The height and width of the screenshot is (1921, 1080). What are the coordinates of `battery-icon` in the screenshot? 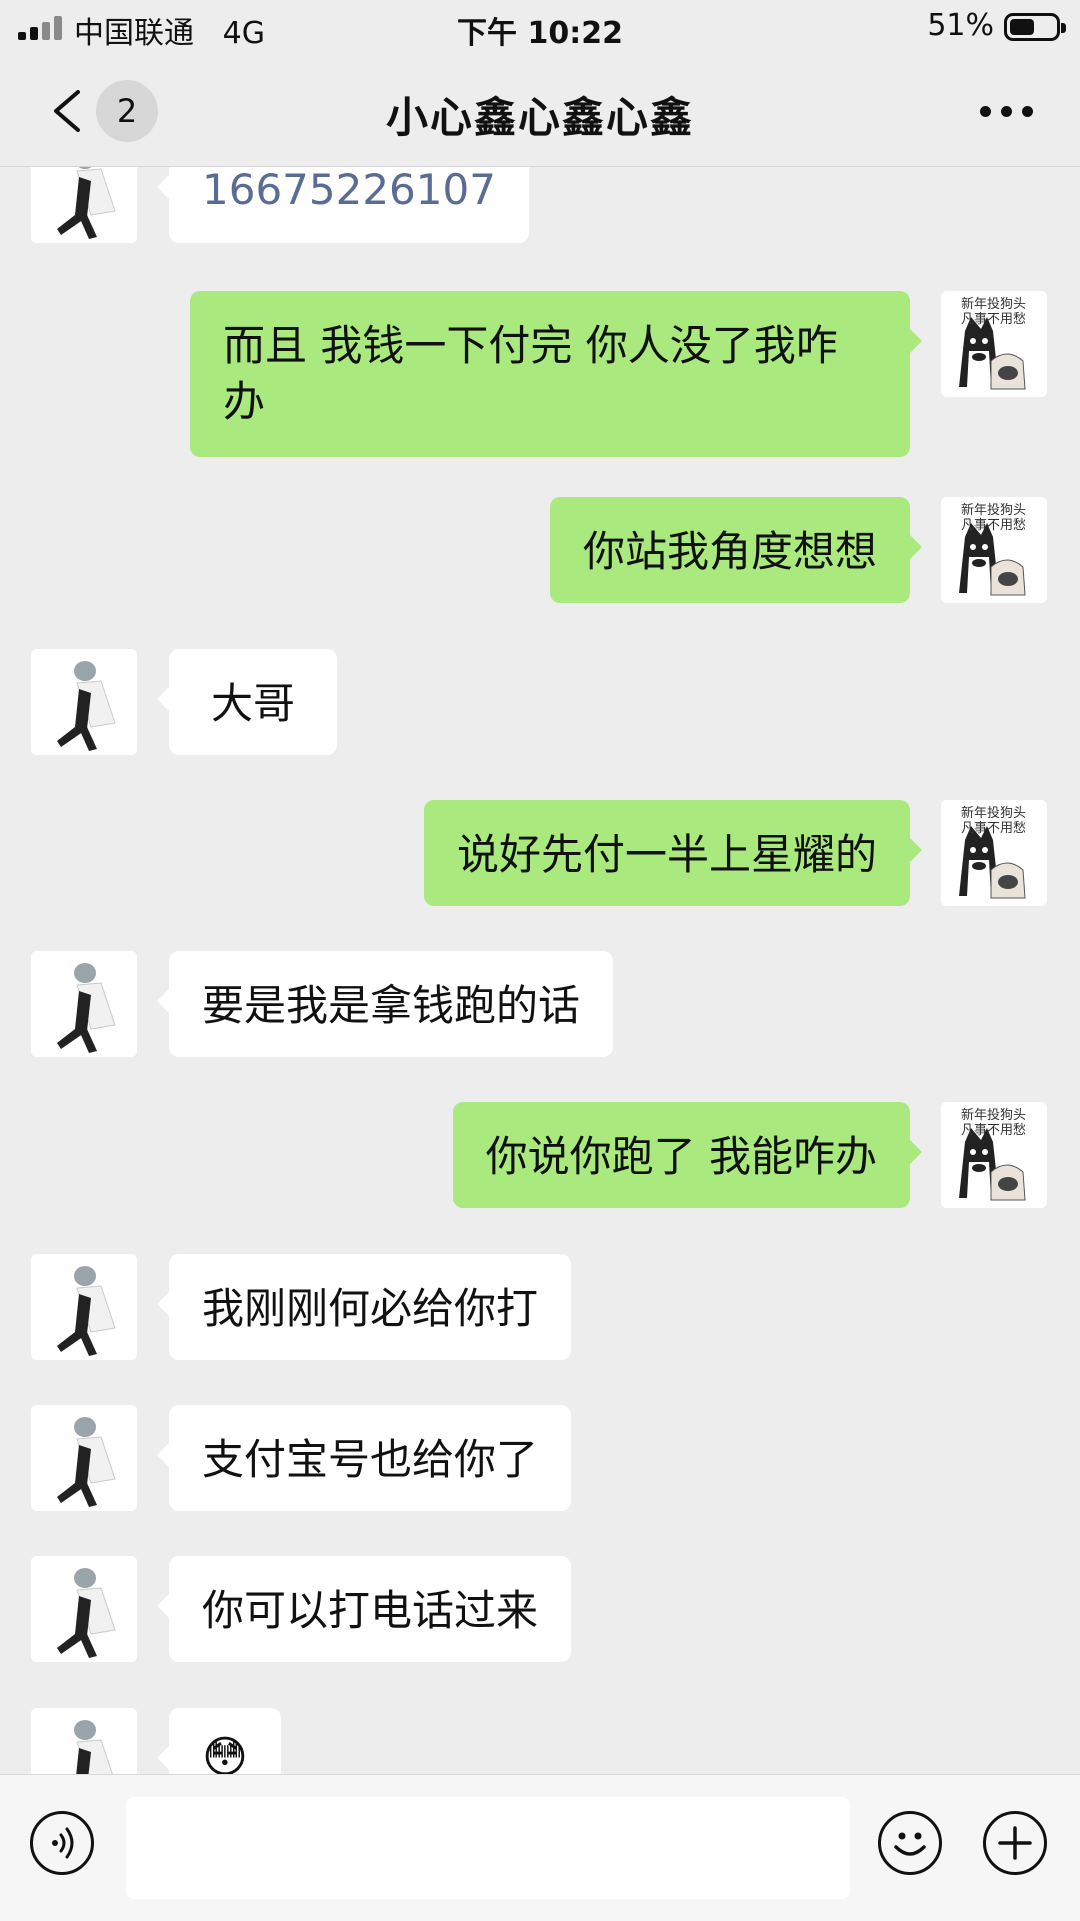 It's located at (1035, 27).